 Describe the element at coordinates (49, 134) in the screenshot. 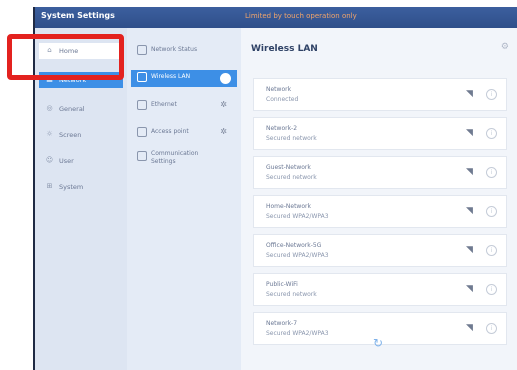

I see `screen-icon: ☼` at that location.